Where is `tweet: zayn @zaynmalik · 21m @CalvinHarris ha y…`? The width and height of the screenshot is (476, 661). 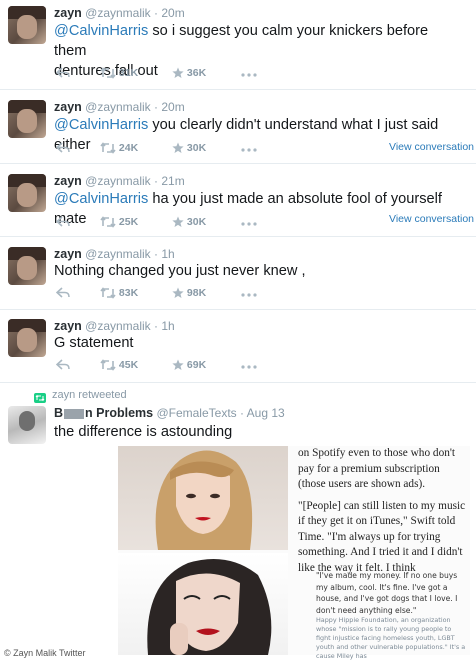
tweet: zayn @zaynmalik · 21m @CalvinHarris ha y… is located at coordinates (238, 203).